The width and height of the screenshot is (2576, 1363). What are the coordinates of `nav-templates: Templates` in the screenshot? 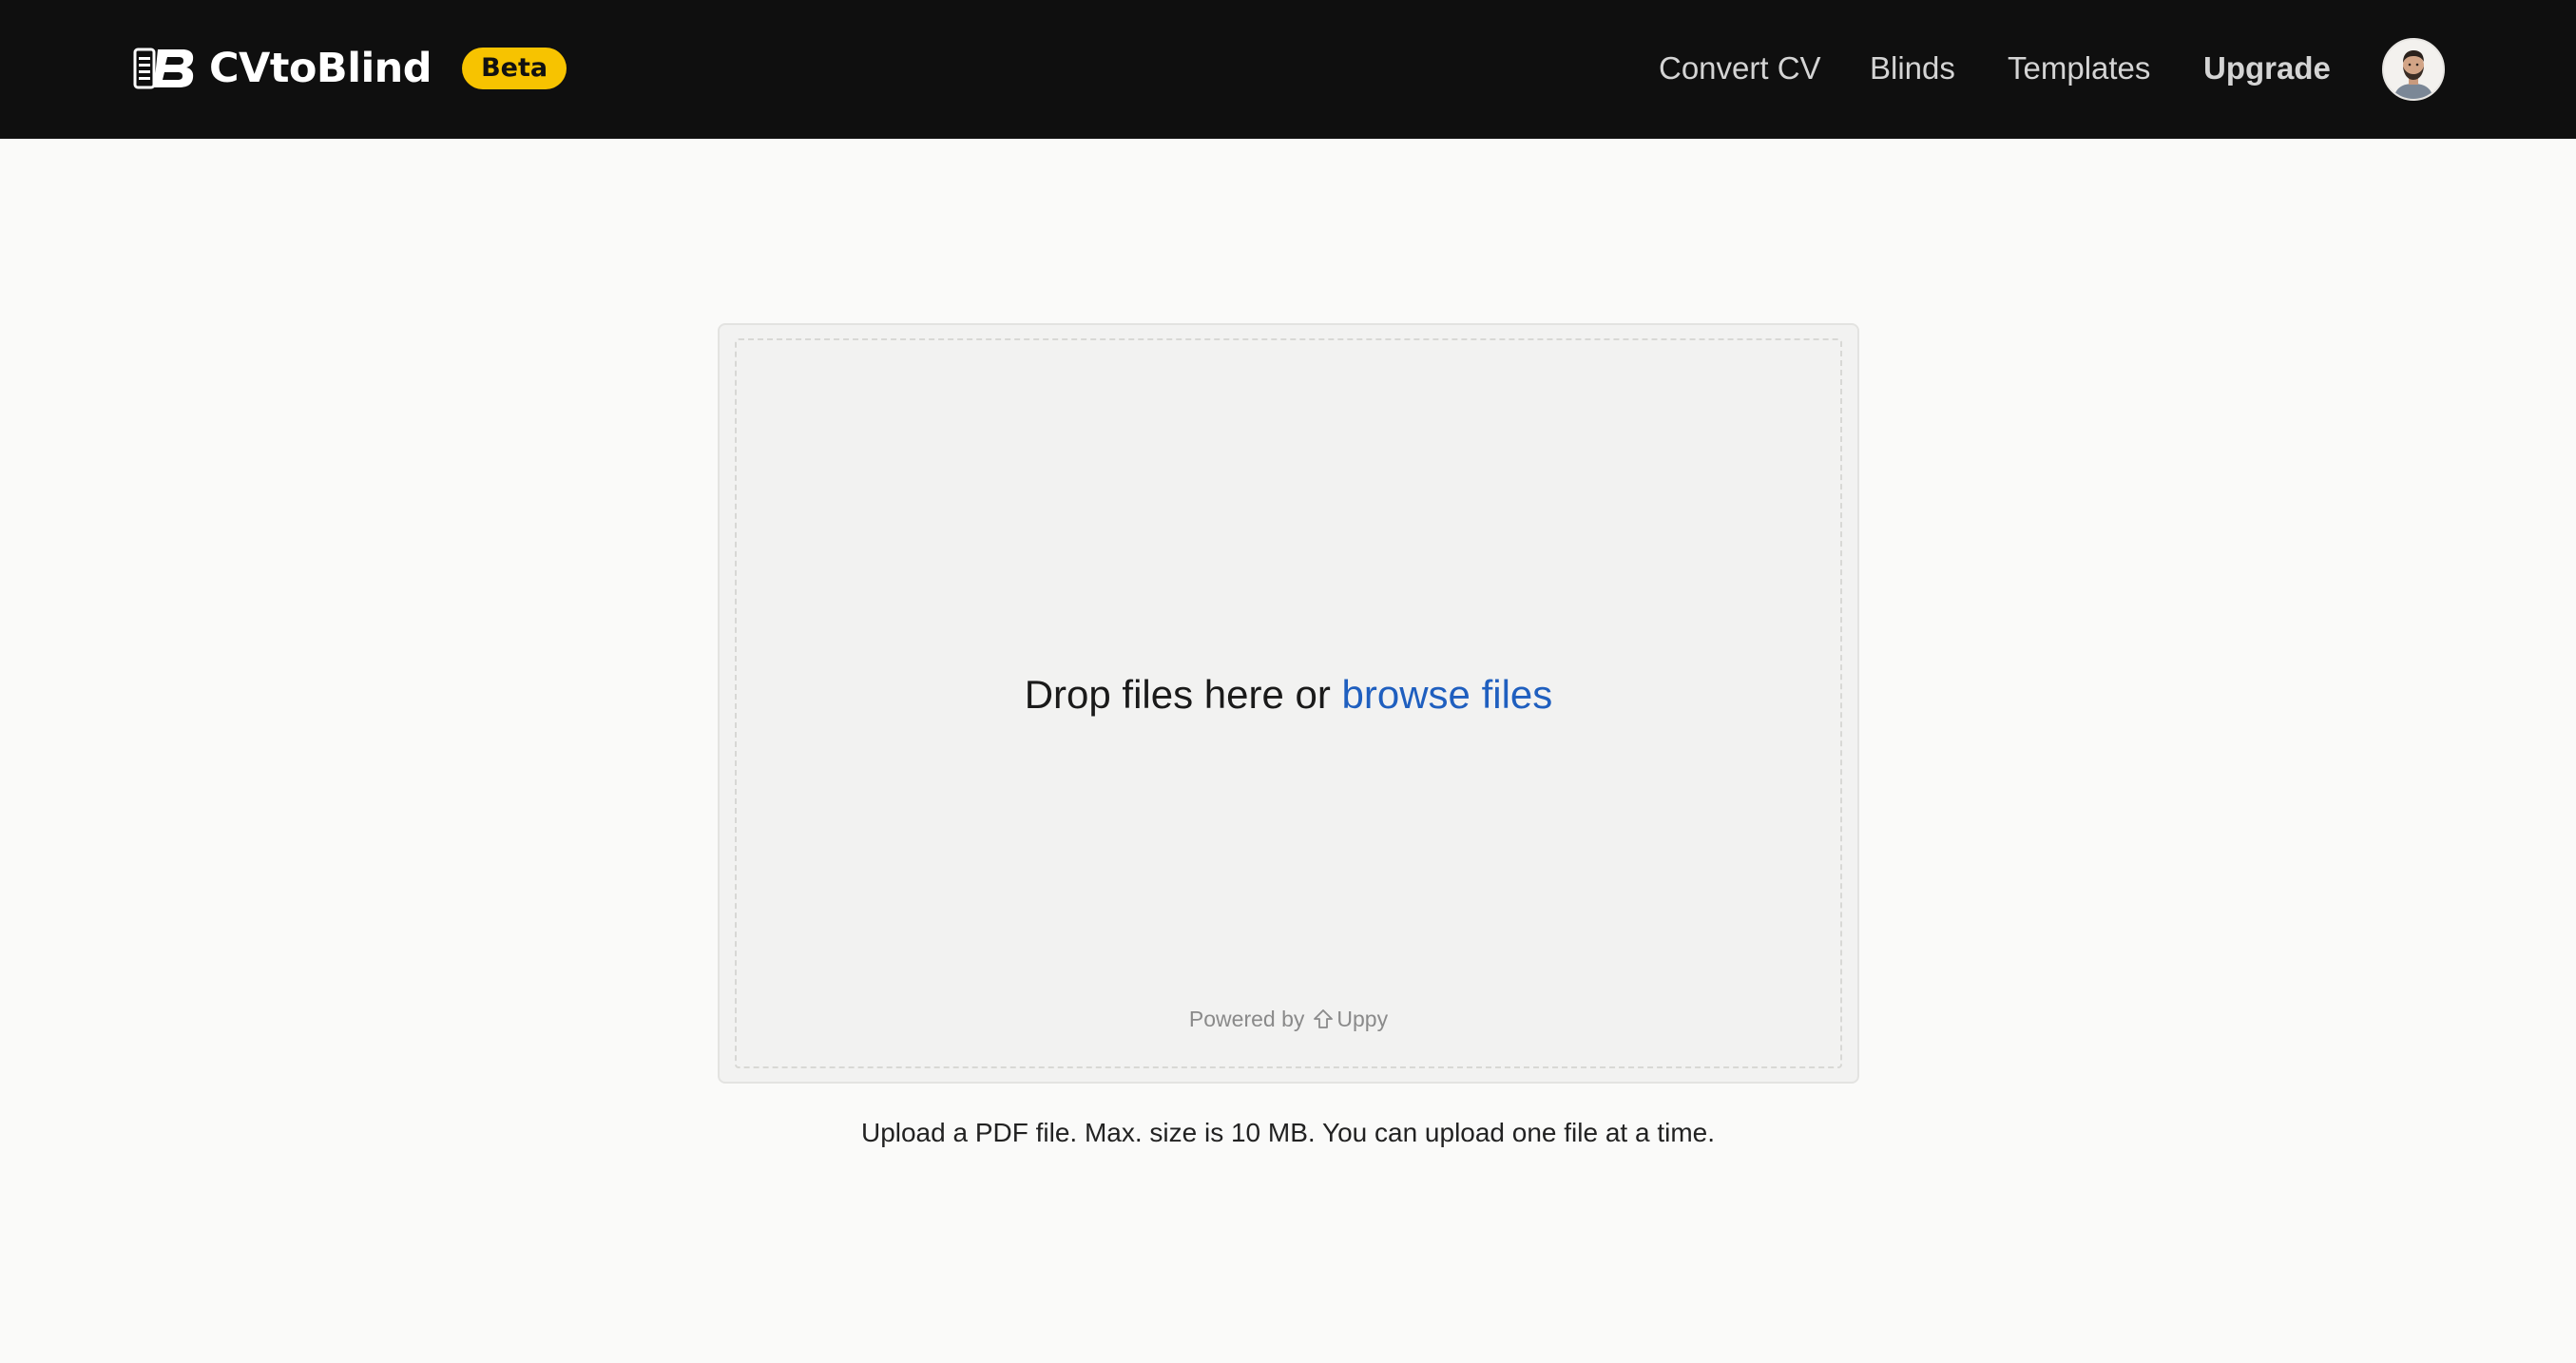 It's located at (2079, 68).